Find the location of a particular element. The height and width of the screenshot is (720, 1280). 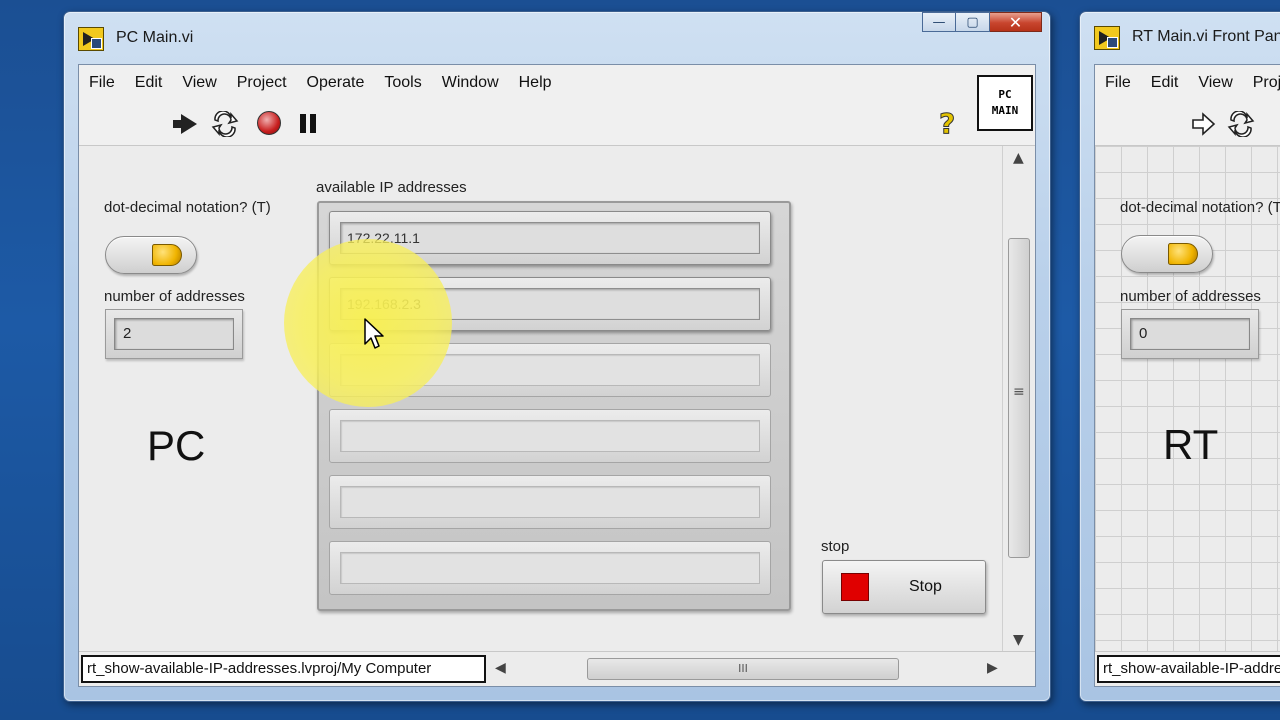

vi-connector-icon: PC MAIN is located at coordinates (1005, 103).